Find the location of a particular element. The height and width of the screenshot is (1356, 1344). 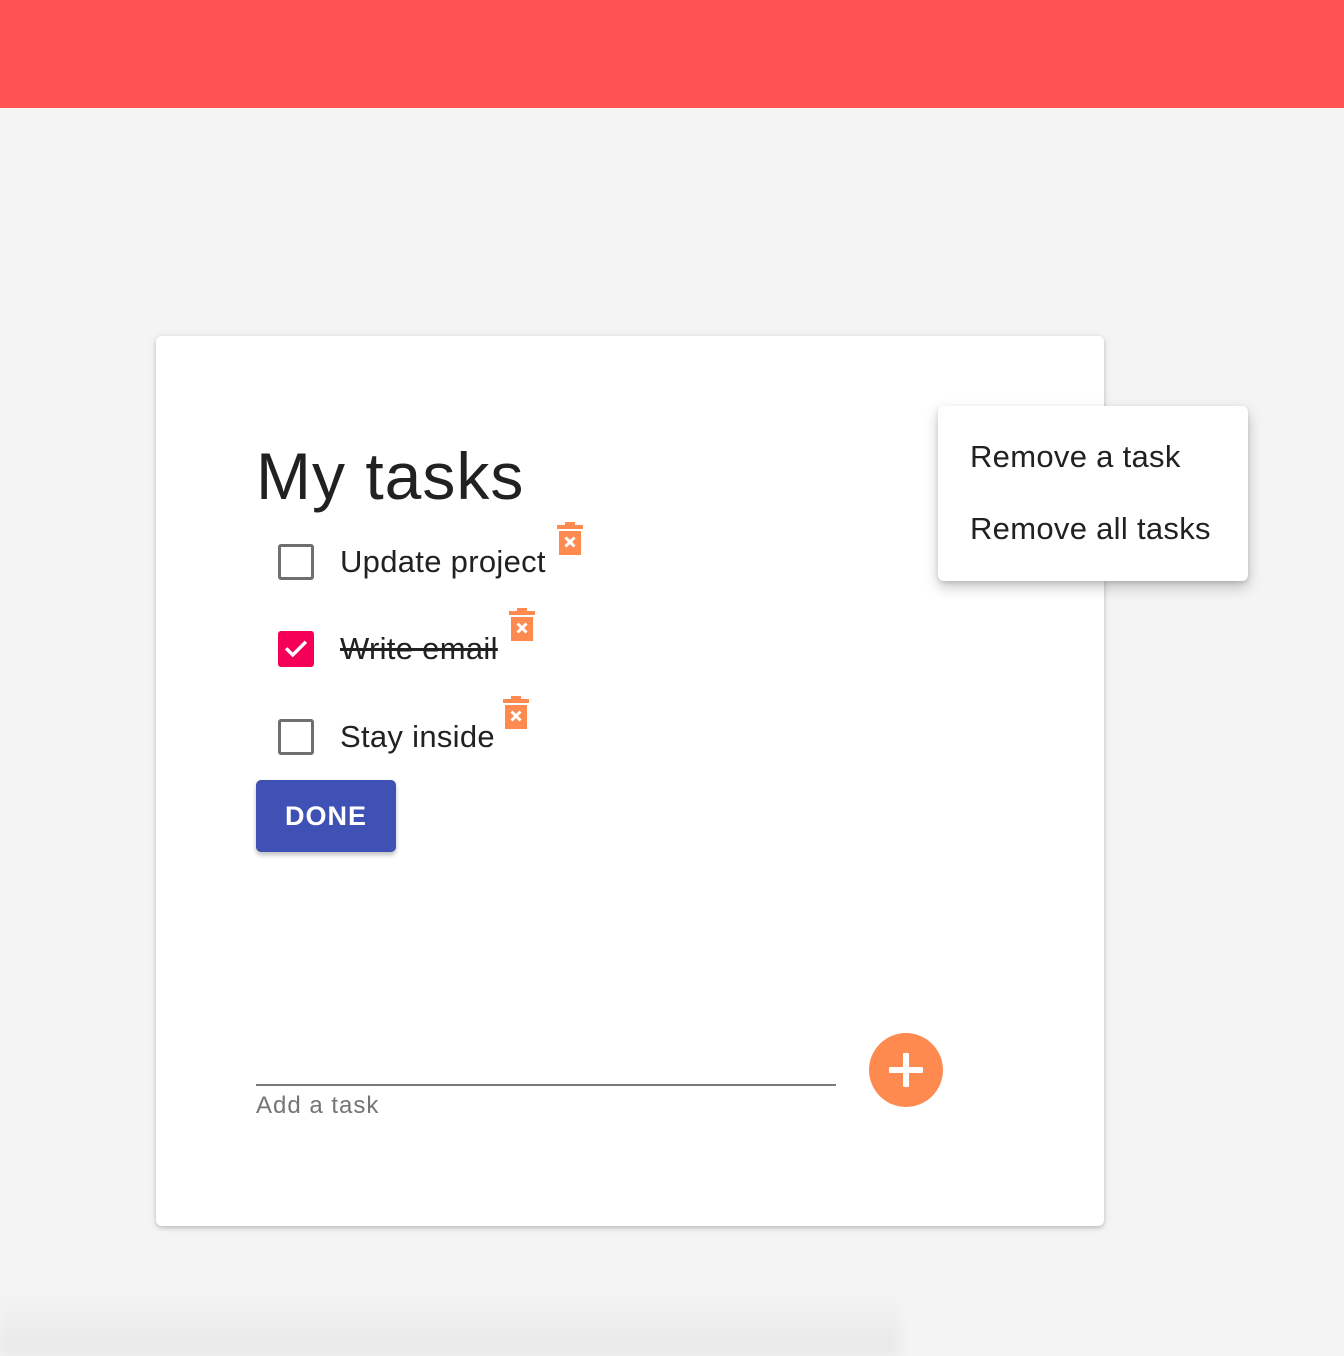

top-app-bar is located at coordinates (672, 54).